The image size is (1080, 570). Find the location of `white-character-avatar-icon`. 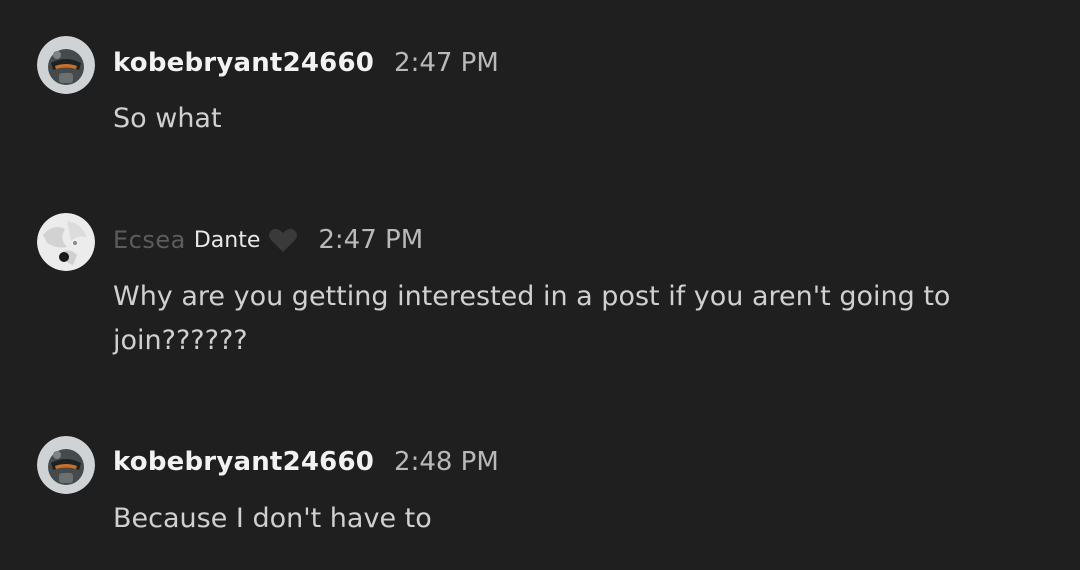

white-character-avatar-icon is located at coordinates (66, 242).